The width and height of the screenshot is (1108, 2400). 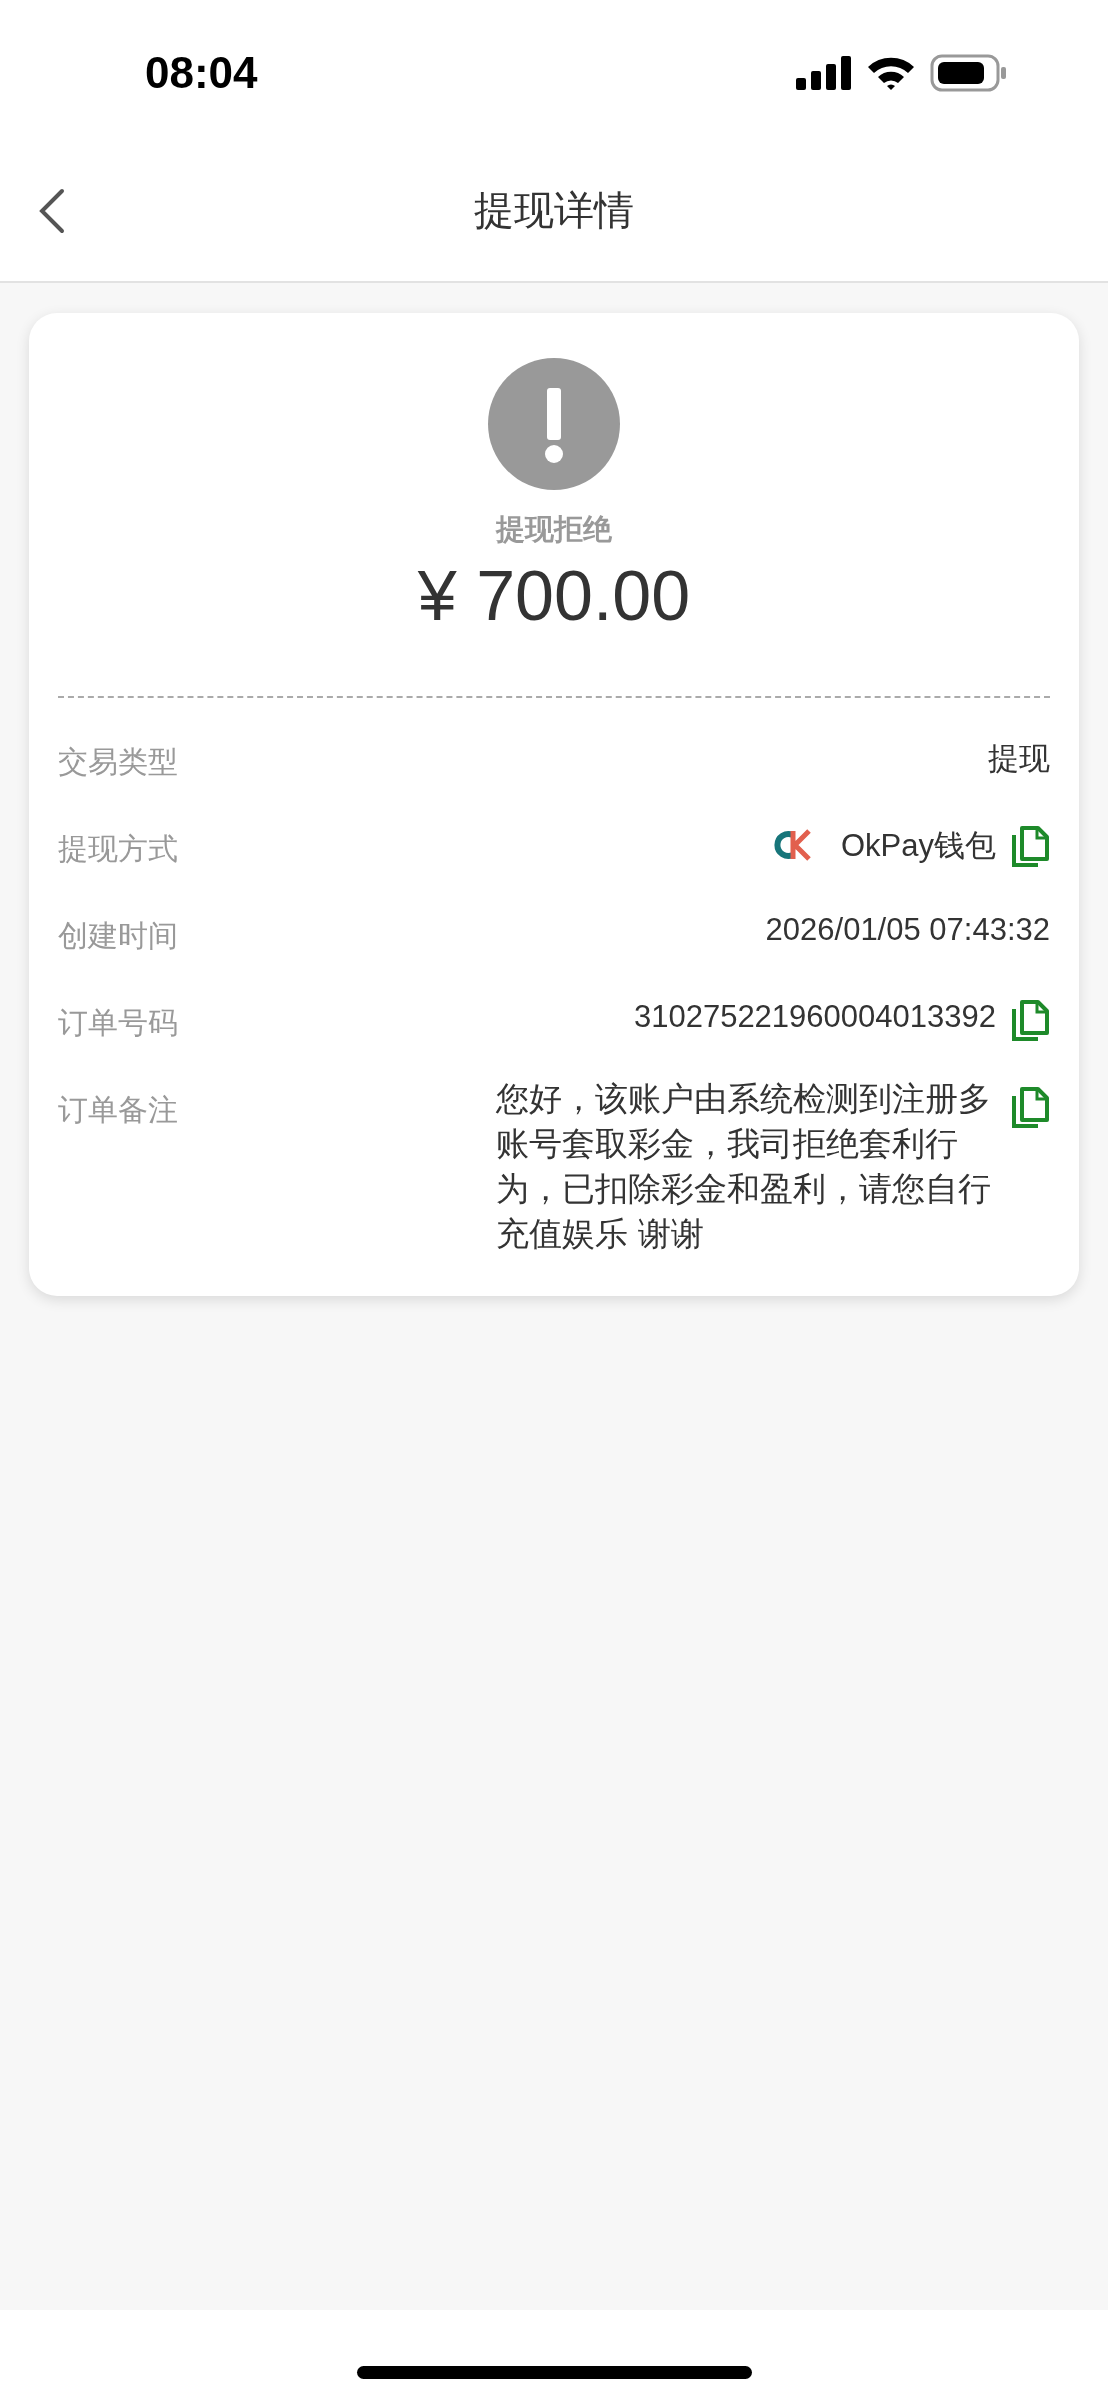 What do you see at coordinates (907, 929) in the screenshot?
I see `detail-value: 2026/01/05 07:43:32` at bounding box center [907, 929].